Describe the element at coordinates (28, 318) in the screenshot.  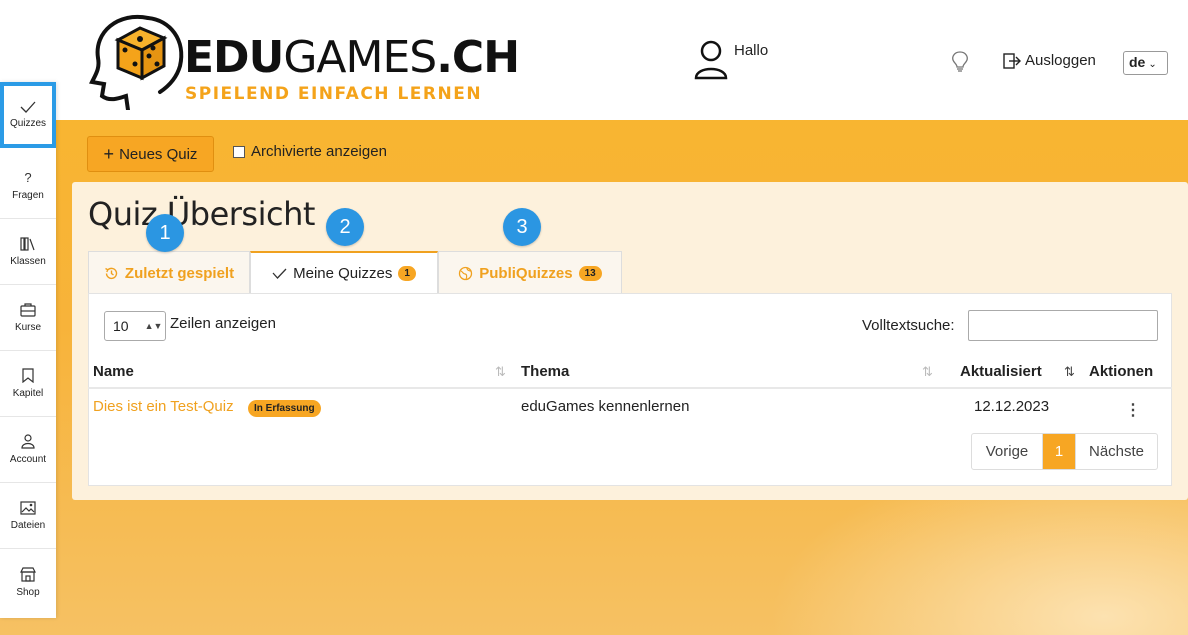
I see `sidebar-item-kurse: Kurse` at that location.